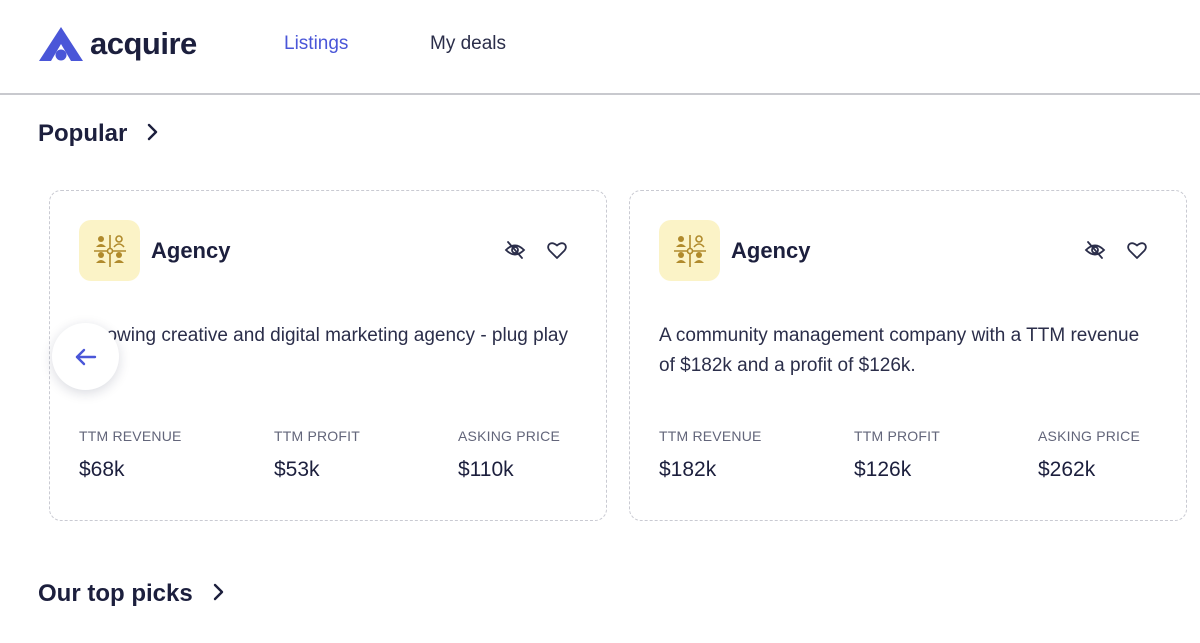  What do you see at coordinates (143, 43) in the screenshot?
I see `logo-text: acquire` at bounding box center [143, 43].